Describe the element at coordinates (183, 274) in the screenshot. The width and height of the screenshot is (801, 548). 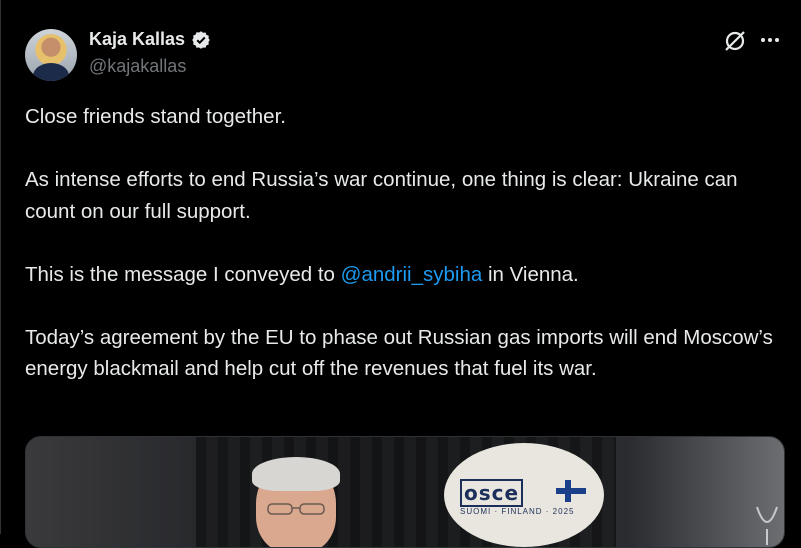
I see `tweet-p3-before: This is the message I conveyed to` at that location.